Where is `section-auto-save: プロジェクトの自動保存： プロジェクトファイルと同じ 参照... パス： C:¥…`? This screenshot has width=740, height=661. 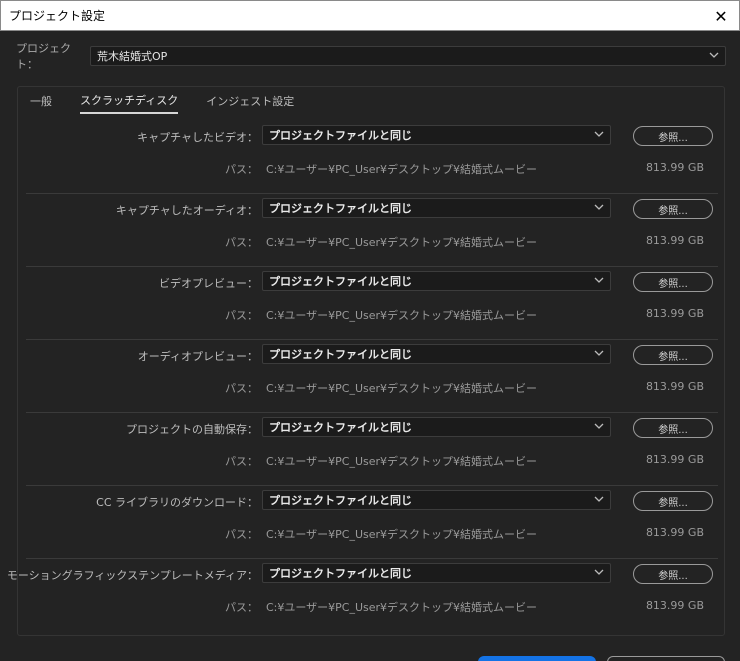 section-auto-save: プロジェクトの自動保存： プロジェクトファイルと同じ 参照... パス： C:¥… is located at coordinates (372, 449).